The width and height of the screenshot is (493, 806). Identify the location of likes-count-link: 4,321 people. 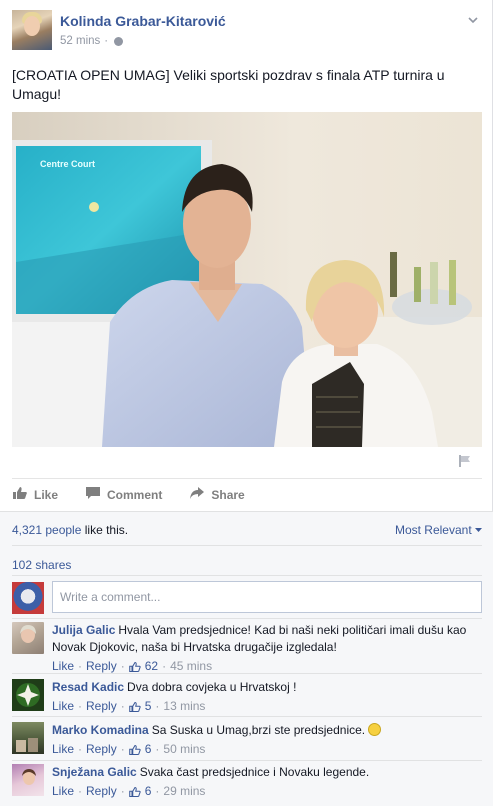
(46, 530).